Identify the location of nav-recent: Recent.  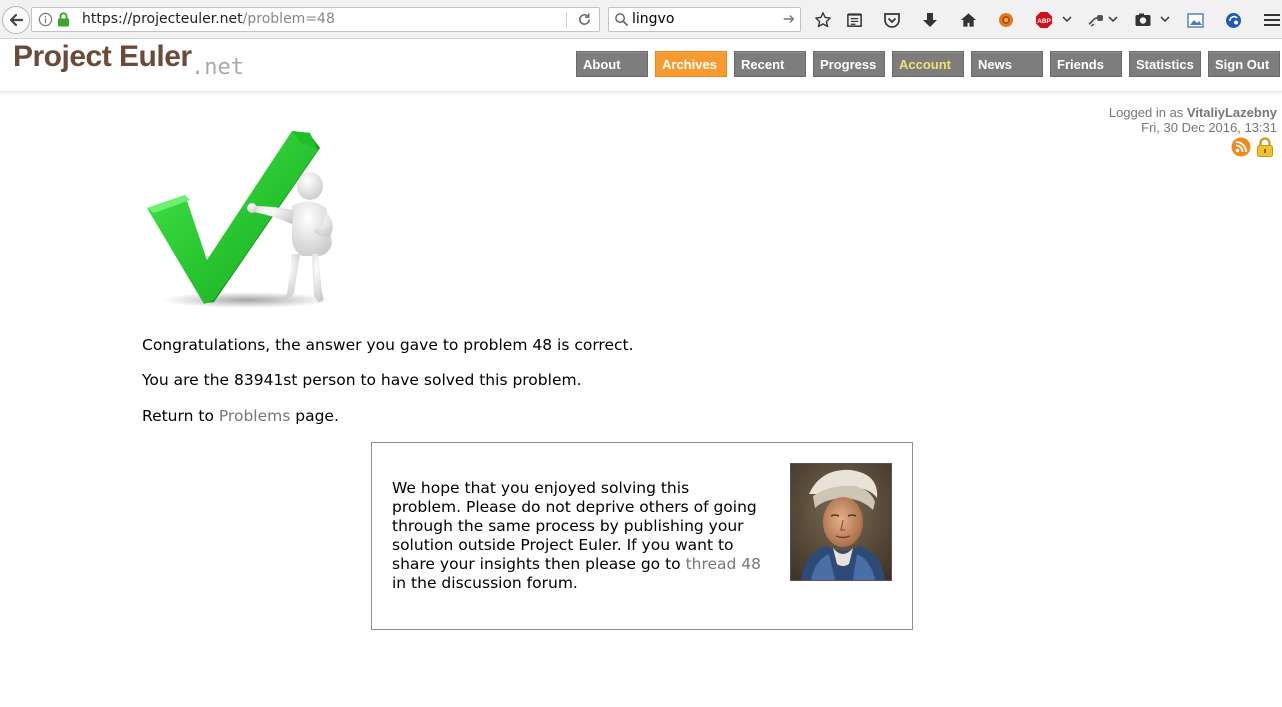
(770, 64).